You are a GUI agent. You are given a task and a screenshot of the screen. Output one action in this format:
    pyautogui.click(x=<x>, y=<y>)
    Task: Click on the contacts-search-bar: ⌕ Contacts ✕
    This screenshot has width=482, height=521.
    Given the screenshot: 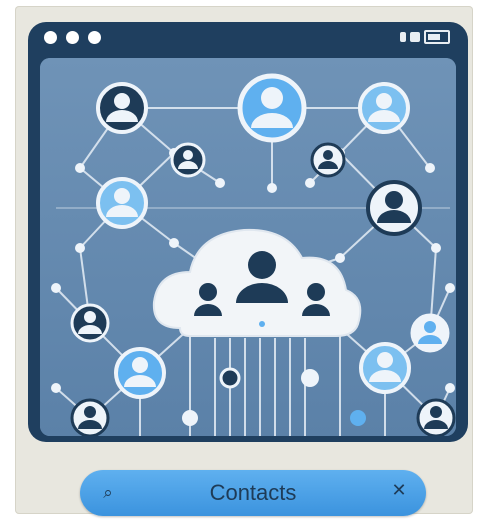 What is the action you would take?
    pyautogui.click(x=253, y=493)
    